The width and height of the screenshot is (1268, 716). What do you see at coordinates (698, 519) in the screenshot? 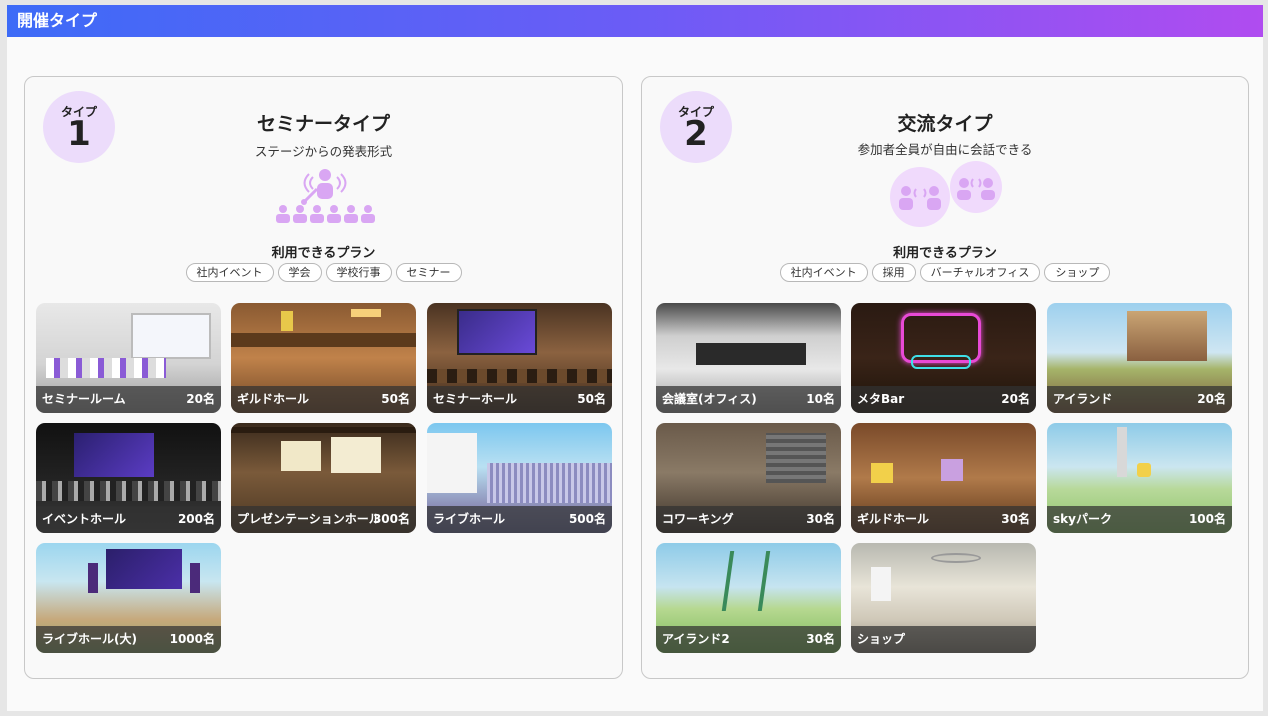
I see `venue-name: コワーキング` at bounding box center [698, 519].